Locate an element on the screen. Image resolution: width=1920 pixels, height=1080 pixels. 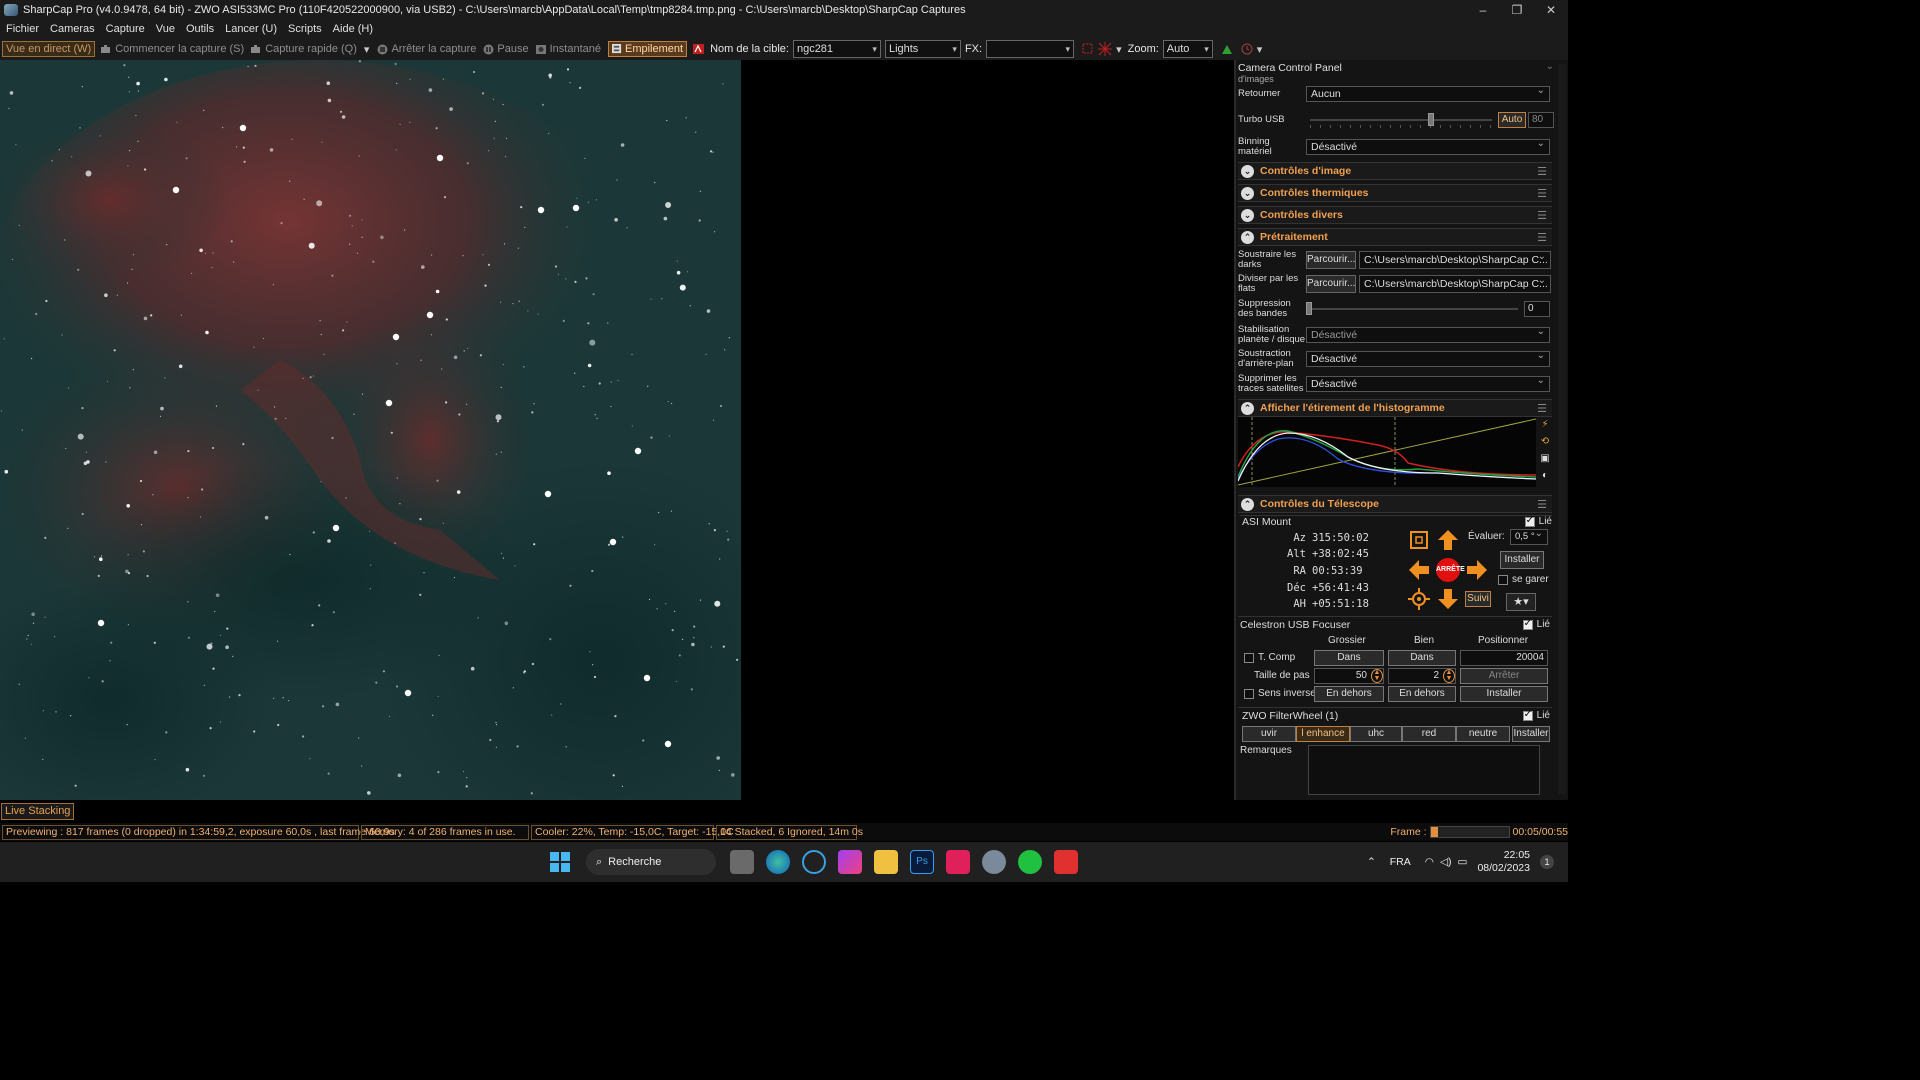
reverse-checkbox: Sens inverse is located at coordinates (1280, 693).